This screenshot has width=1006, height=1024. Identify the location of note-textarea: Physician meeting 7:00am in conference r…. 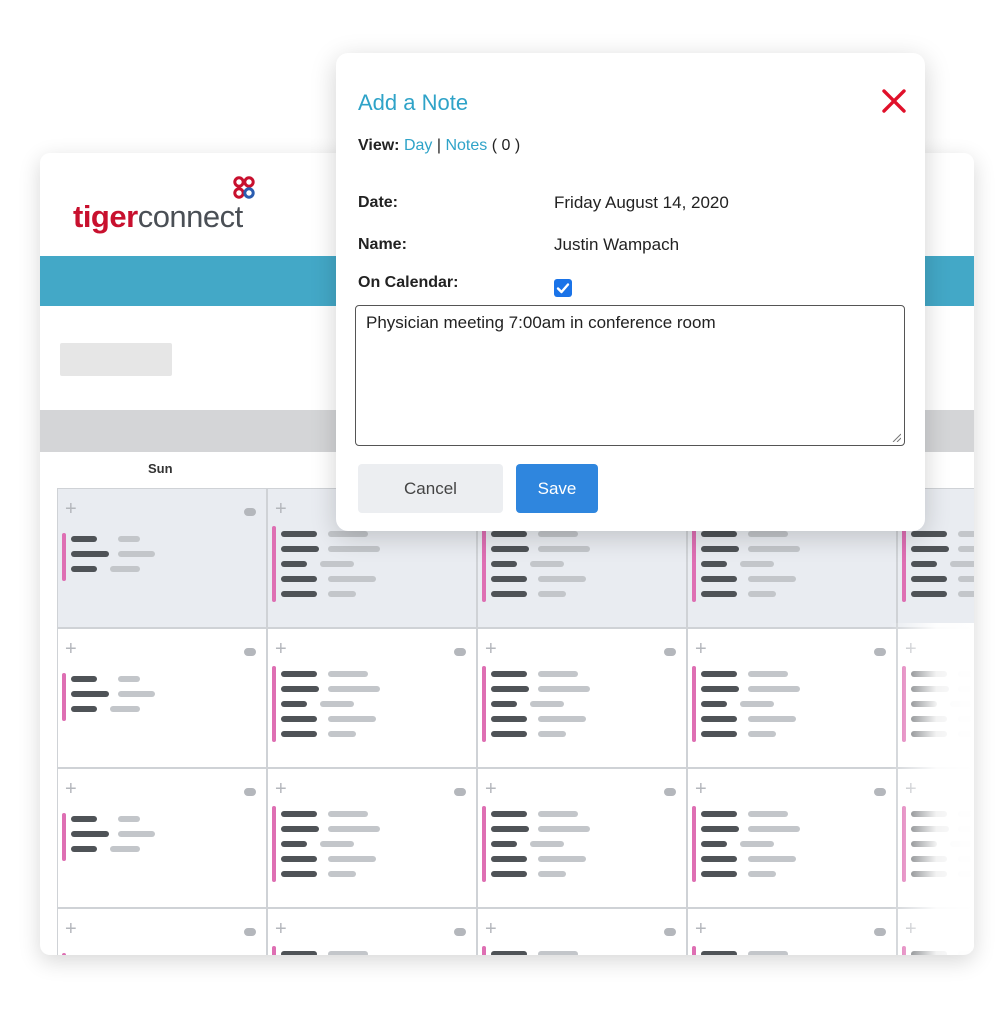
(630, 375).